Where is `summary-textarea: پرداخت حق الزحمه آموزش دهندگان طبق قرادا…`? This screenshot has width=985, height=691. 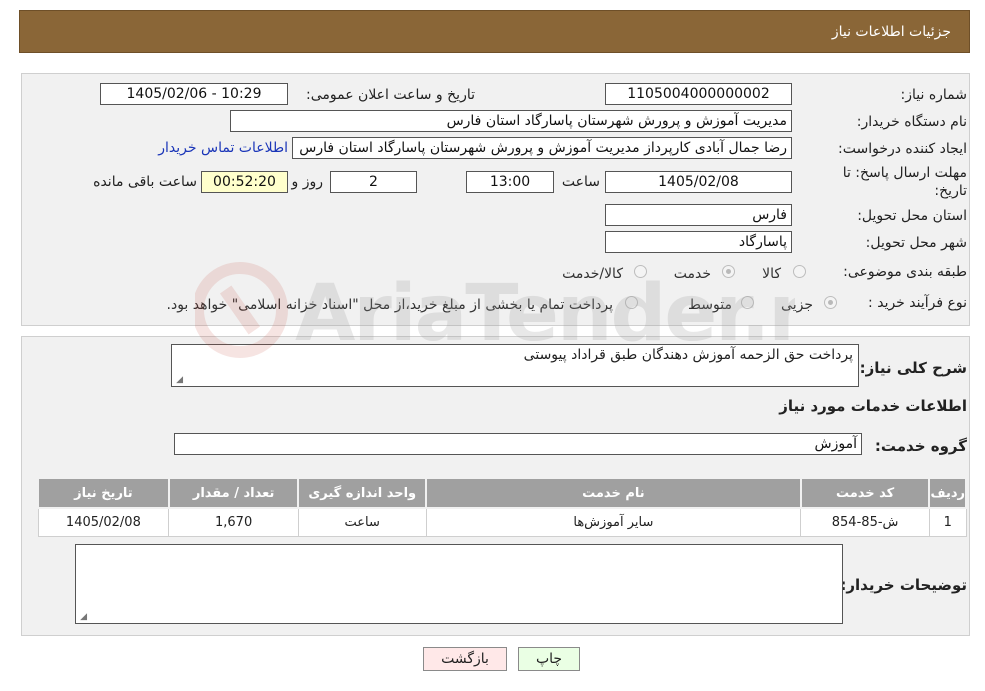 summary-textarea: پرداخت حق الزحمه آموزش دهندگان طبق قرادا… is located at coordinates (515, 365).